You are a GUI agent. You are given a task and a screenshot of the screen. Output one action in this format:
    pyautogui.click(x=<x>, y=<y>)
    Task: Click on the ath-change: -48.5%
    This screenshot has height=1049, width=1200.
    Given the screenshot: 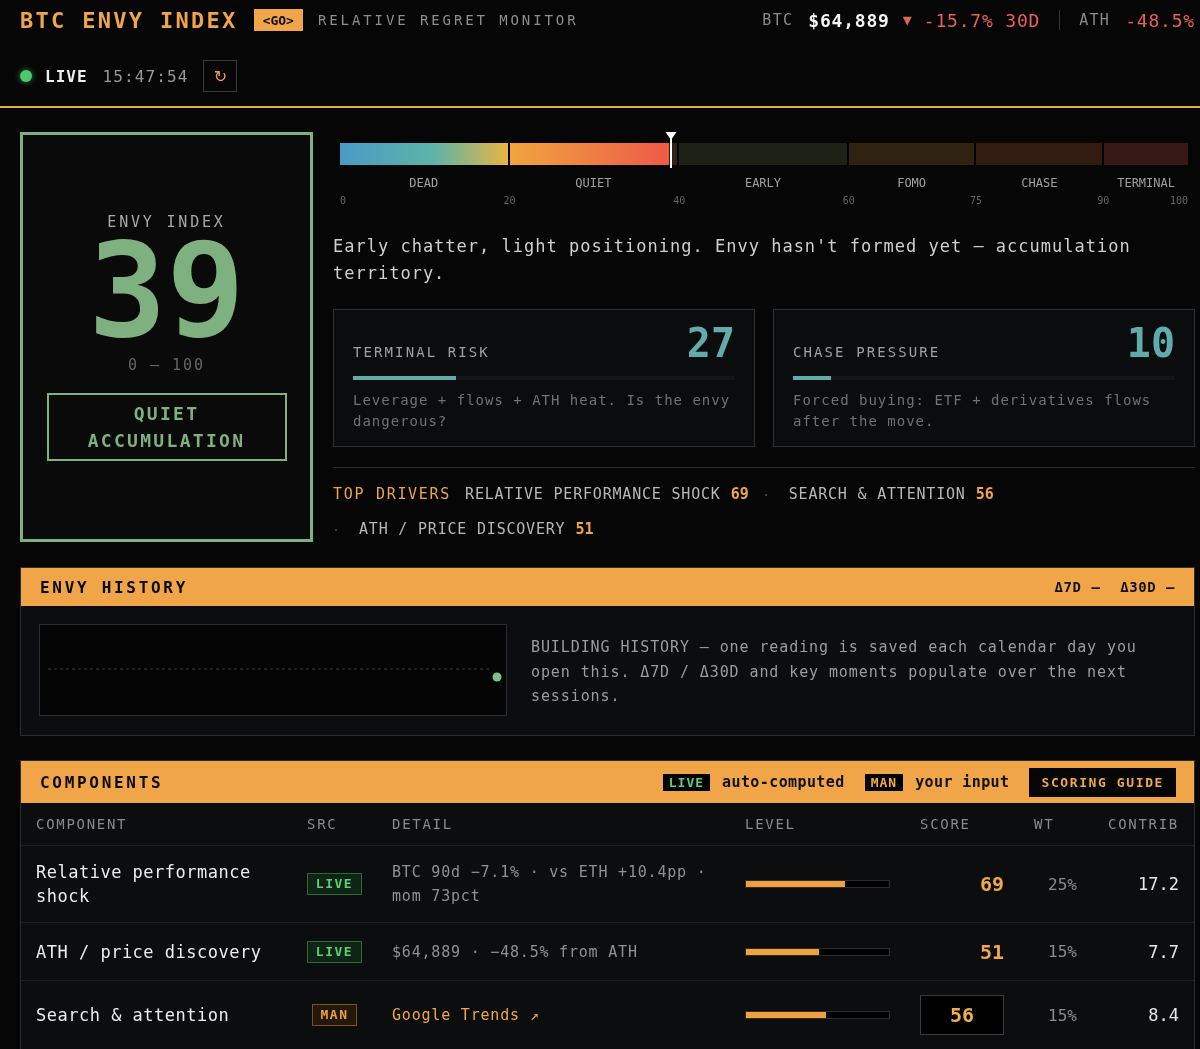 What is the action you would take?
    pyautogui.click(x=1160, y=20)
    